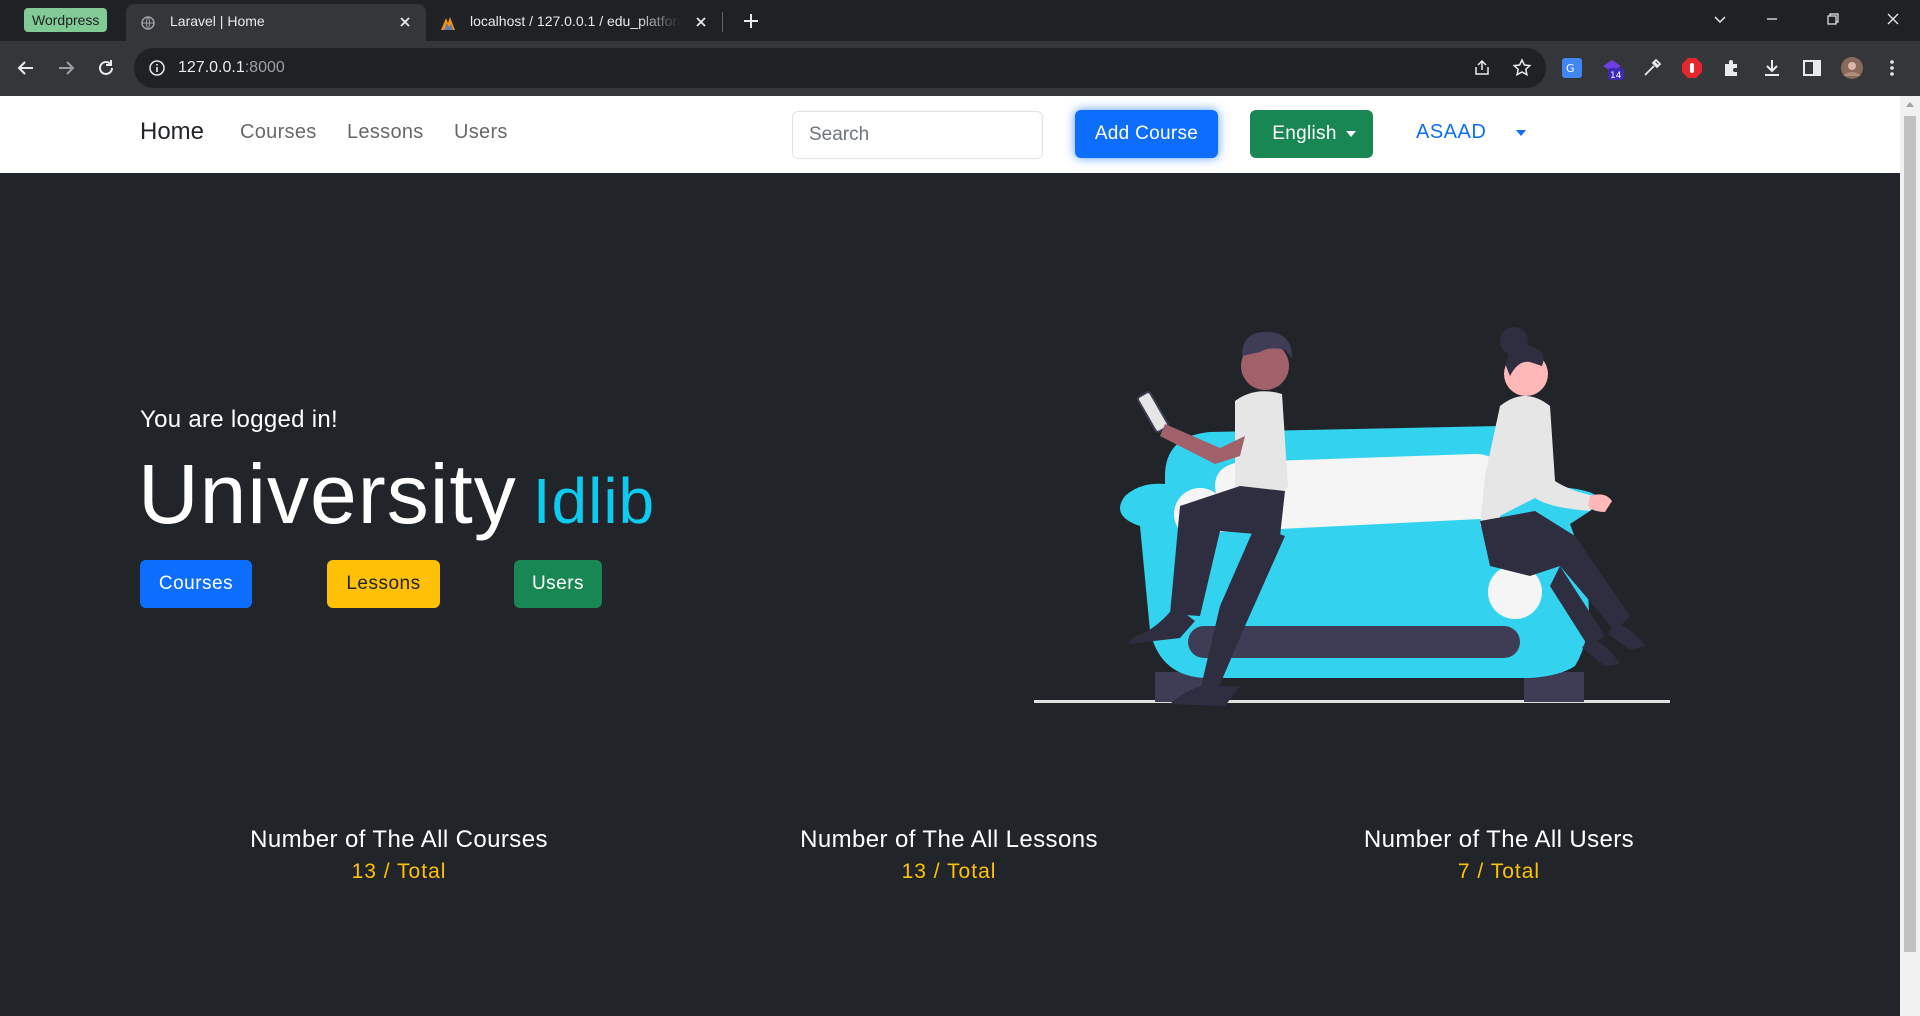 This screenshot has height=1016, width=1920. I want to click on new-tab-icon, so click(751, 21).